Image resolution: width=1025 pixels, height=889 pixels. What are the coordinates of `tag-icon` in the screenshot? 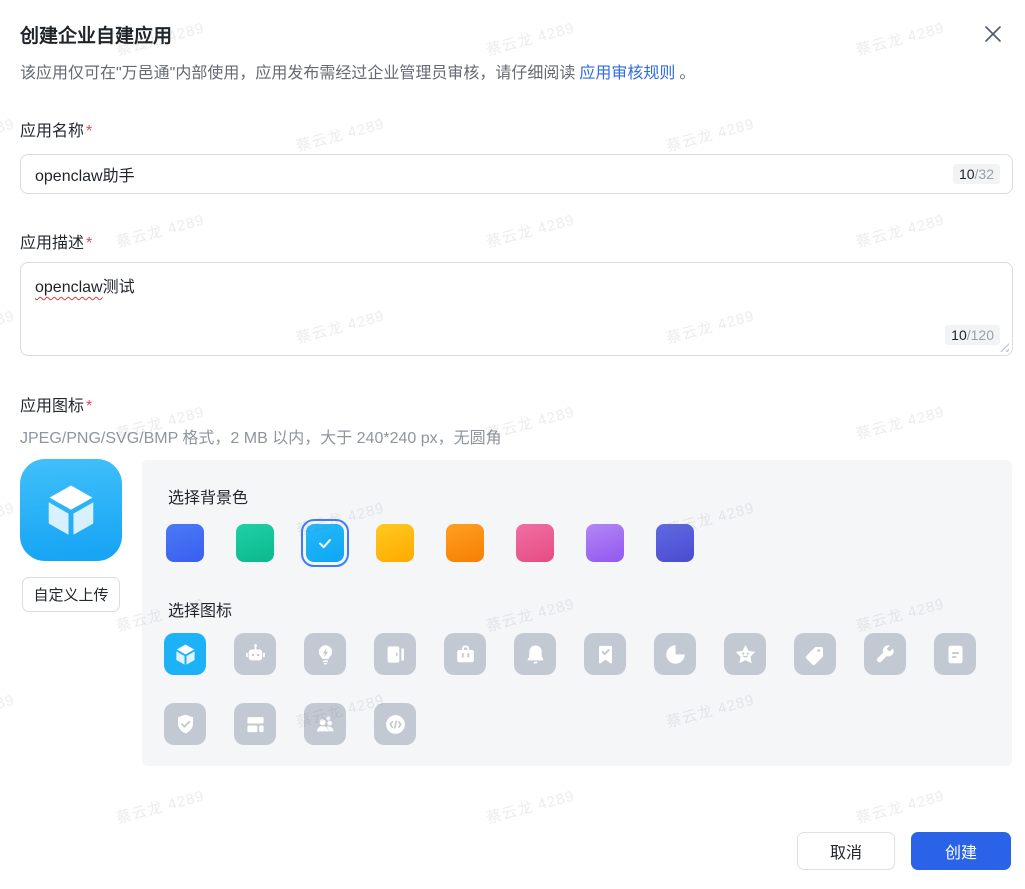 It's located at (814, 655).